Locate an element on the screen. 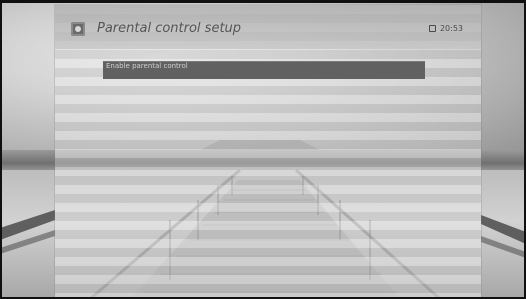 This screenshot has width=526, height=299. clock: 20:53 is located at coordinates (445, 28).